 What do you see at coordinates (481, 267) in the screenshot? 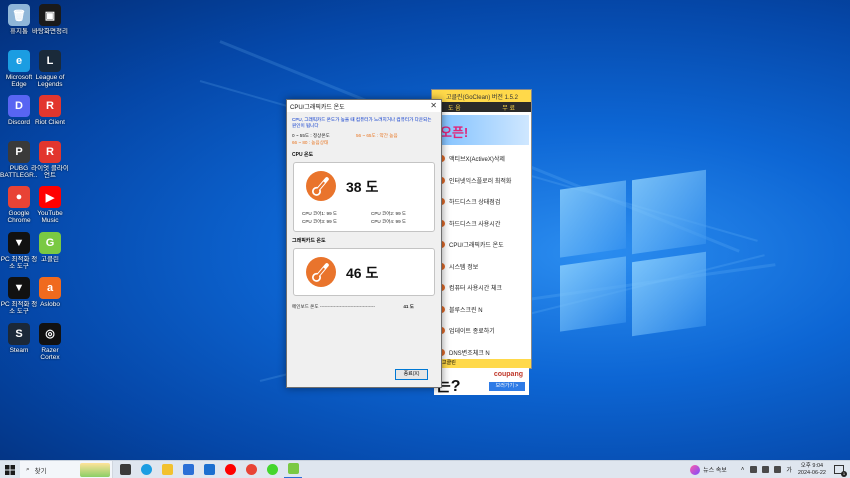
I see `goclean-menu-item: 시스템 정보` at bounding box center [481, 267].